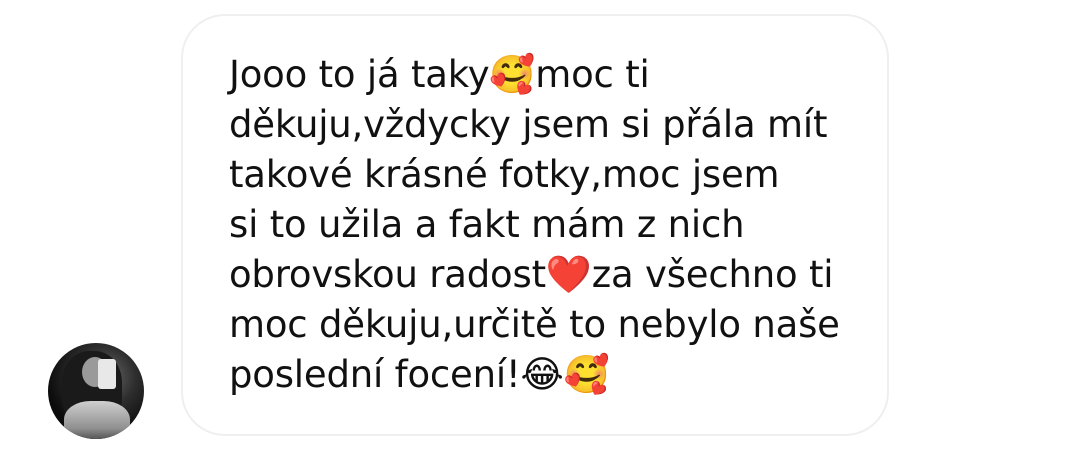 The height and width of the screenshot is (452, 1080). I want to click on message-line: si to užila a fakt mám z nich, so click(487, 224).